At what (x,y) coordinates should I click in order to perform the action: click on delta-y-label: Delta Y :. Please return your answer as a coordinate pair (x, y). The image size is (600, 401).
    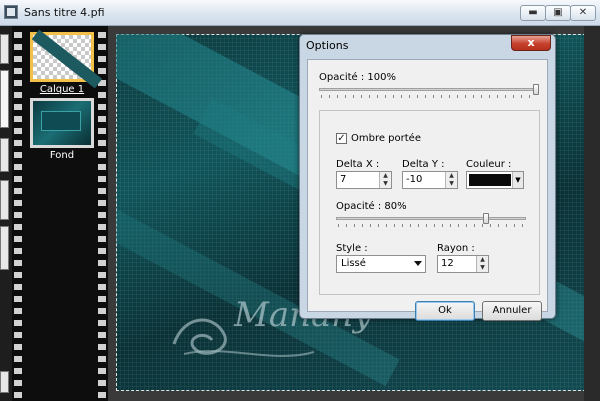
    Looking at the image, I should click on (423, 164).